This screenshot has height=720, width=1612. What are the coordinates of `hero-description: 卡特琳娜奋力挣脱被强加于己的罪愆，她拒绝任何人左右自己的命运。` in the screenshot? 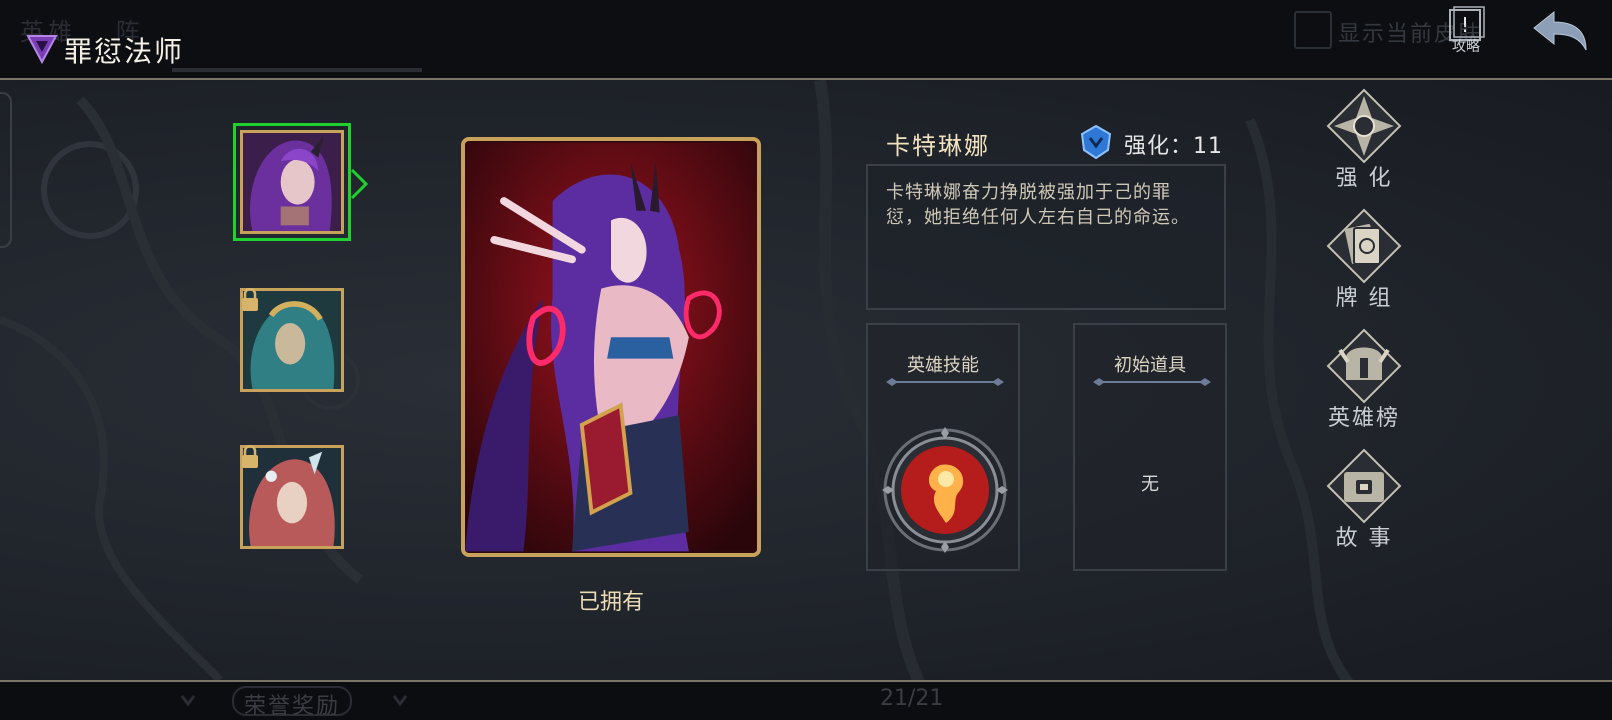 It's located at (1038, 205).